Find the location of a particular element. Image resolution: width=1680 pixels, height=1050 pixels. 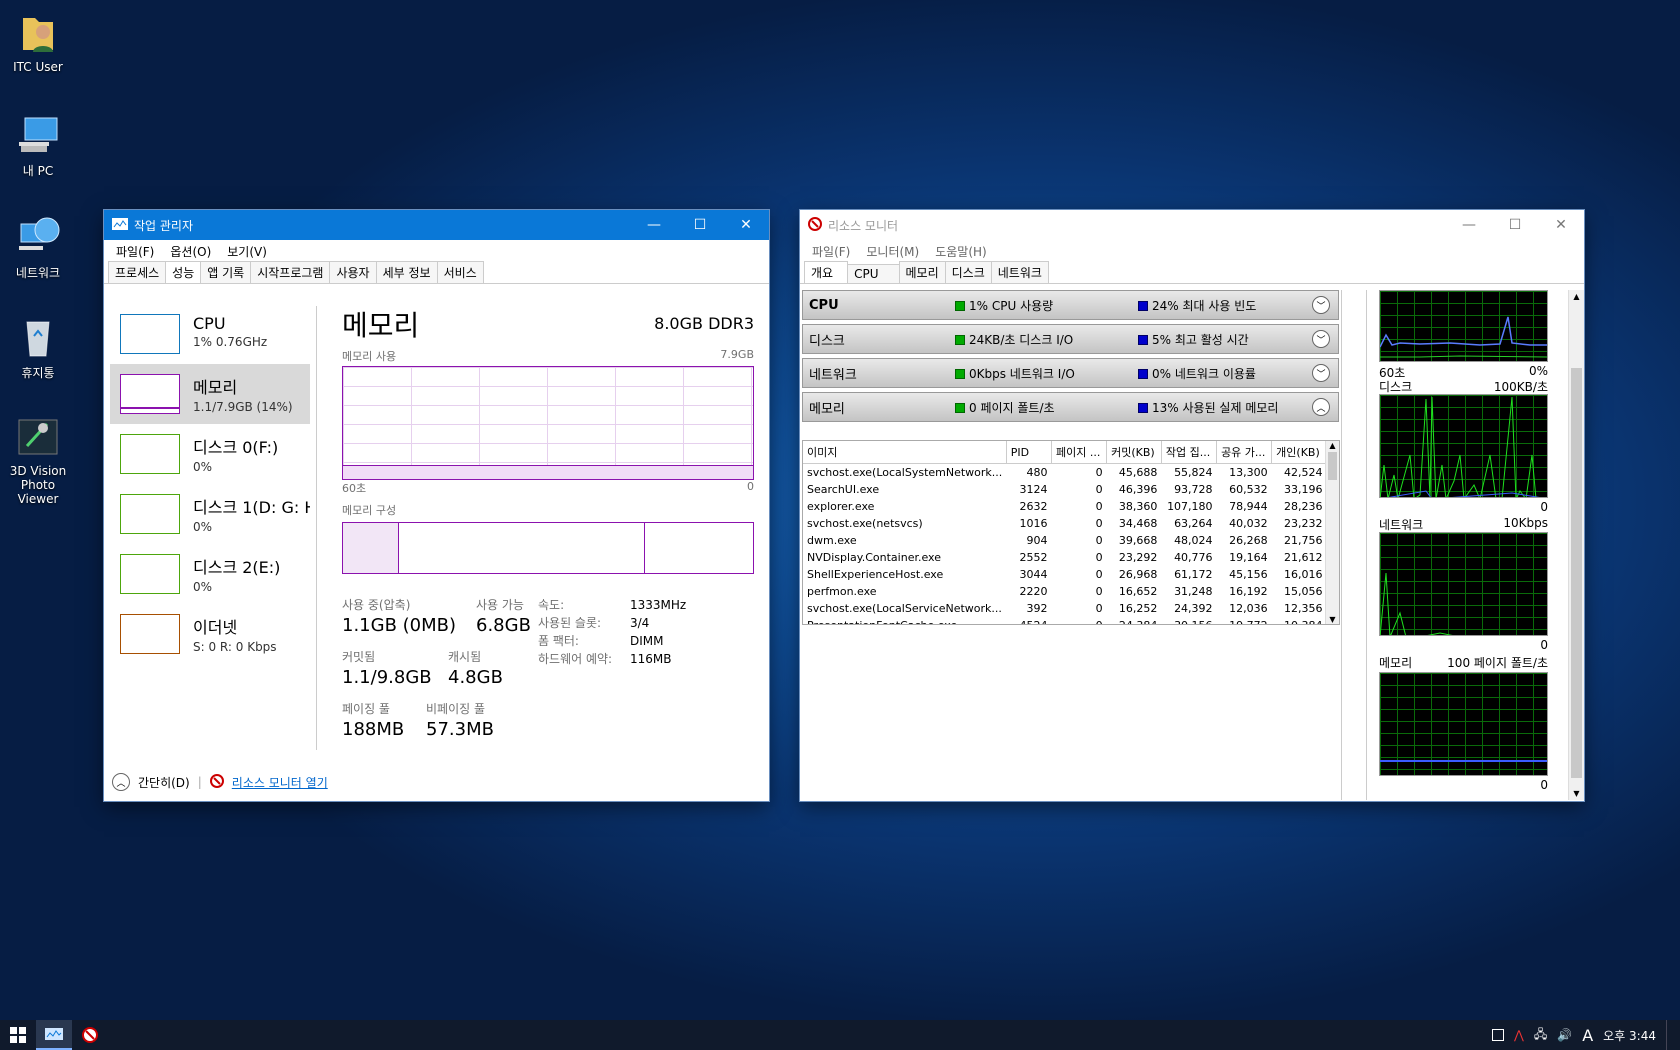

3d-vision-icon is located at coordinates (38, 437).